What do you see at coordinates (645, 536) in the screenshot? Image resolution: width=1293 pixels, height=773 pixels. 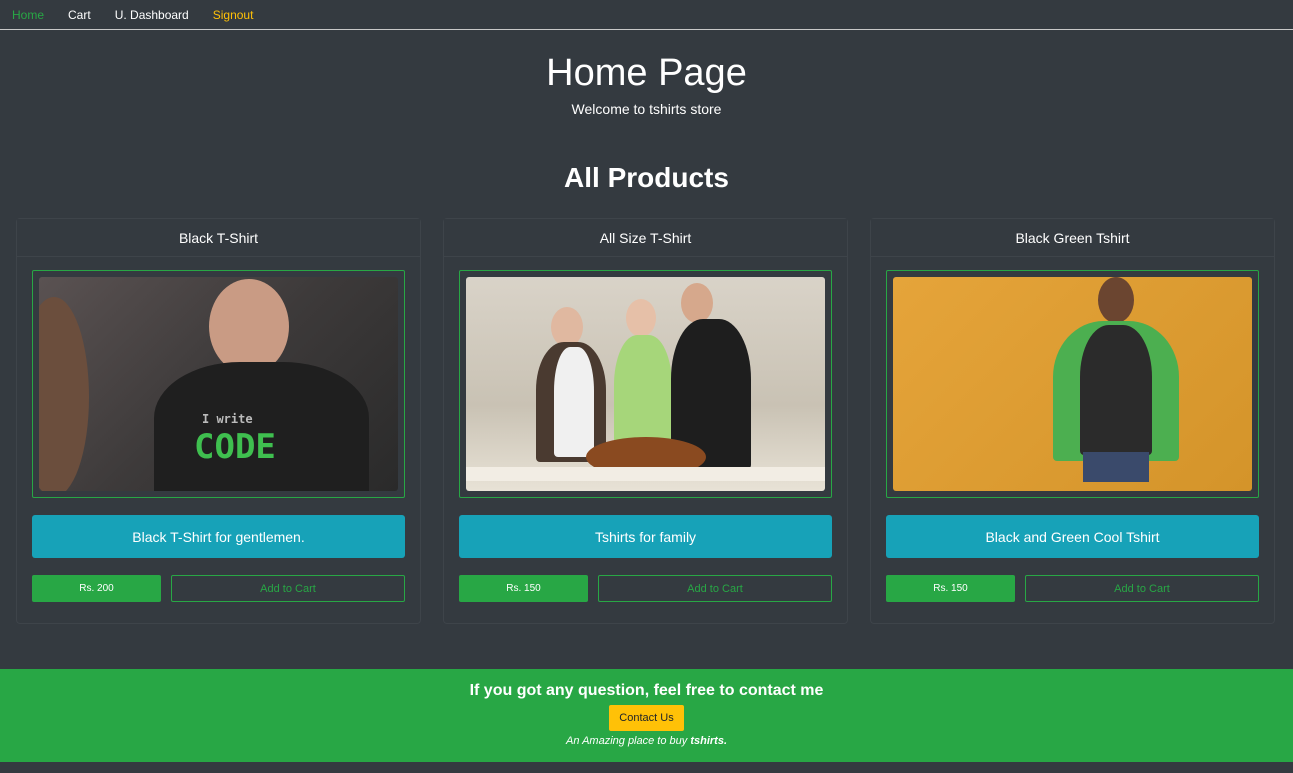 I see `product-description: Tshirts for family` at bounding box center [645, 536].